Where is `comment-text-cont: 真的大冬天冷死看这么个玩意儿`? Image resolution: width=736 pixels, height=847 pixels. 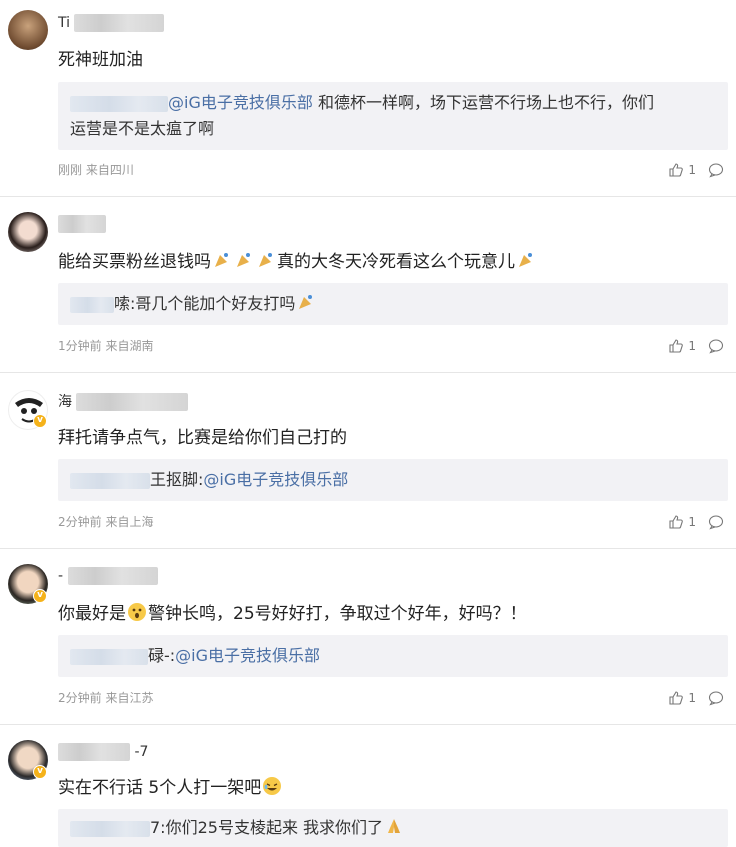
comment-text-cont: 真的大冬天冷死看这么个玩意儿 is located at coordinates (396, 262).